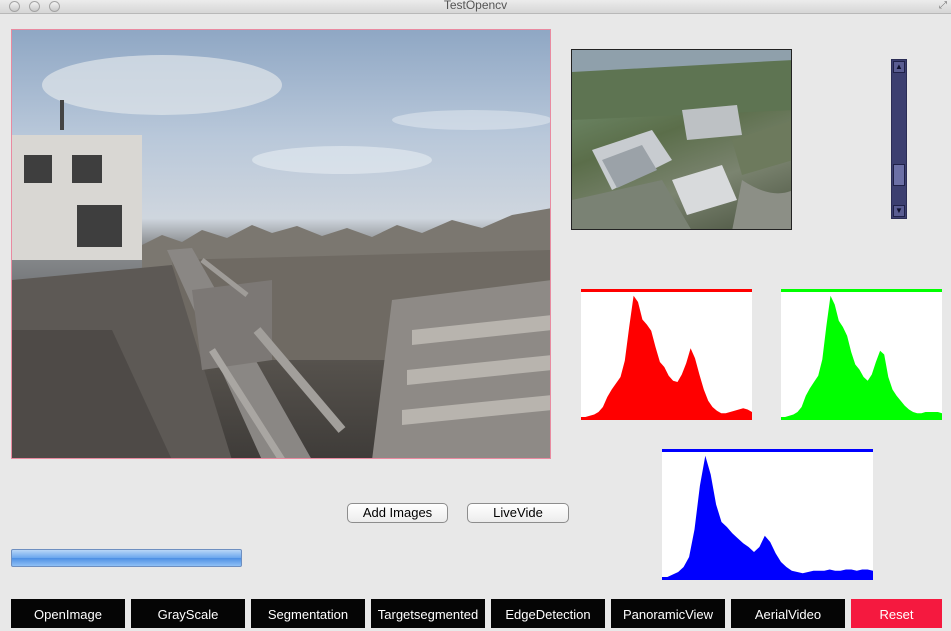  Describe the element at coordinates (788, 613) in the screenshot. I see `aerial-video-button: AerialVideo` at that location.